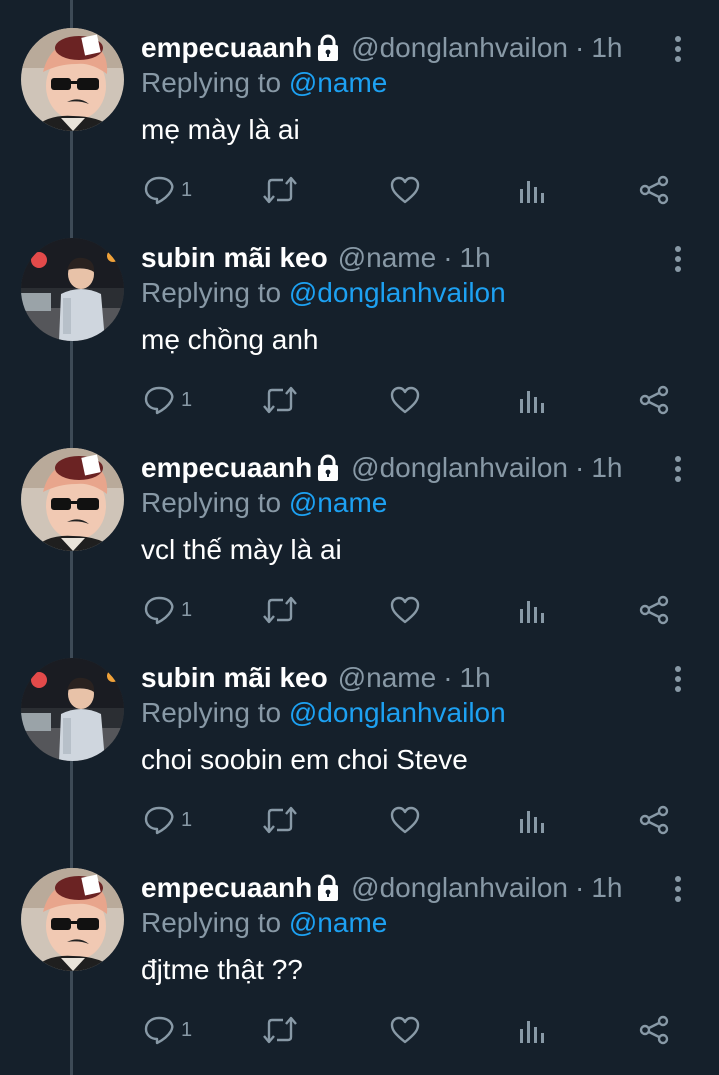  I want to click on tweet-text: choi soobin em choi Steve, so click(304, 759).